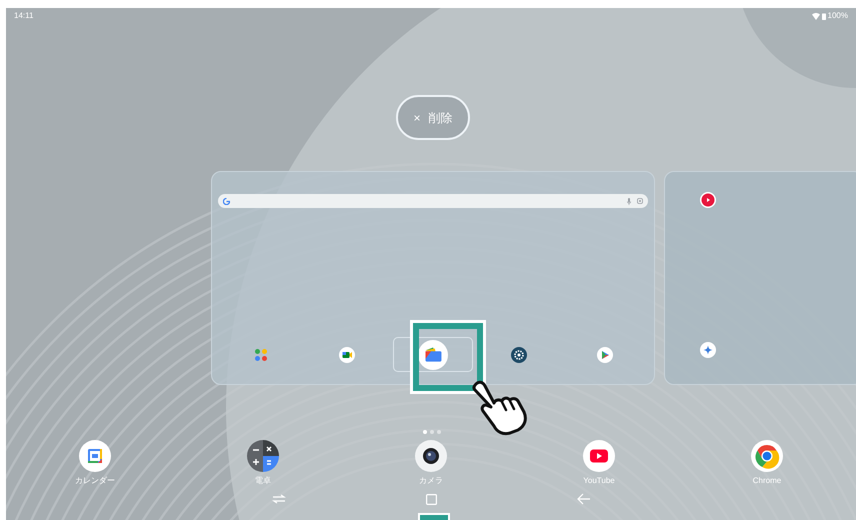 The width and height of the screenshot is (856, 520). What do you see at coordinates (640, 201) in the screenshot?
I see `lens-icon` at bounding box center [640, 201].